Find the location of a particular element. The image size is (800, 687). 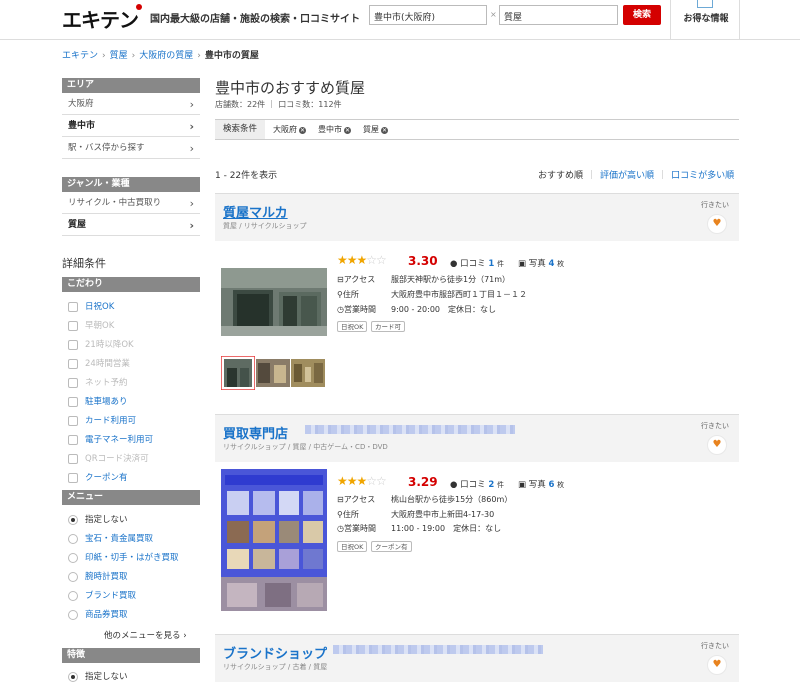

breadcrumb-link: 大阪府の質屋 is located at coordinates (166, 56).